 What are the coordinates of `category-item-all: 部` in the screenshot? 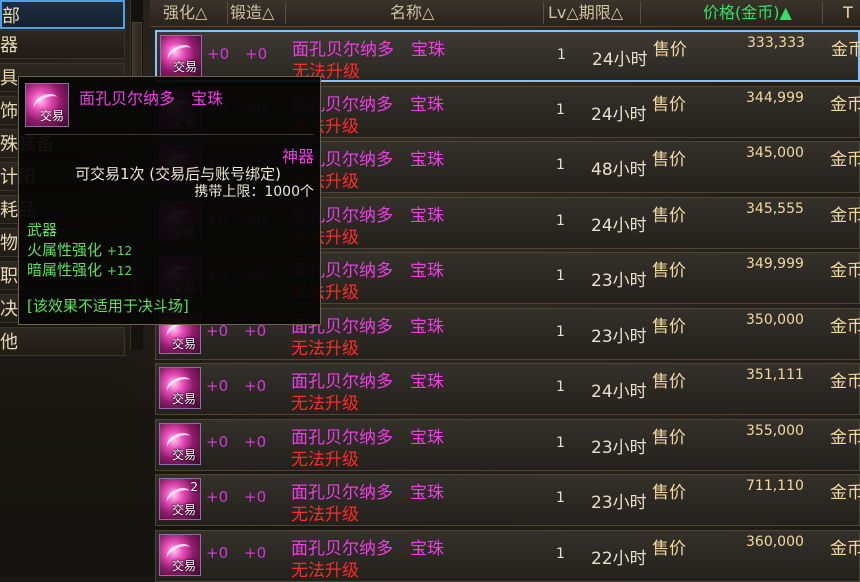 It's located at (62, 14).